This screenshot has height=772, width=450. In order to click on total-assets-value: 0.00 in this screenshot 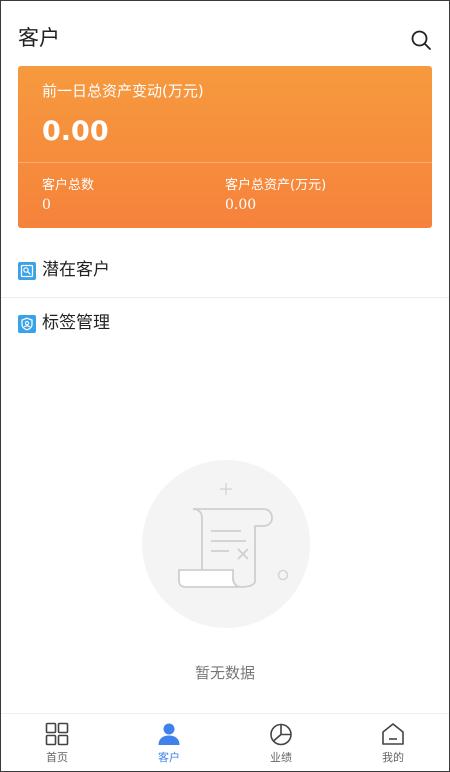, I will do `click(241, 205)`.